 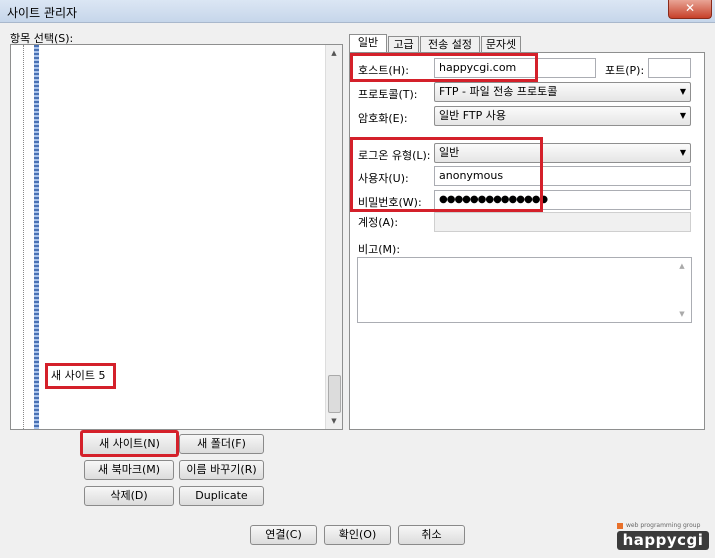 I want to click on port-label: 포트(P):, so click(x=625, y=70).